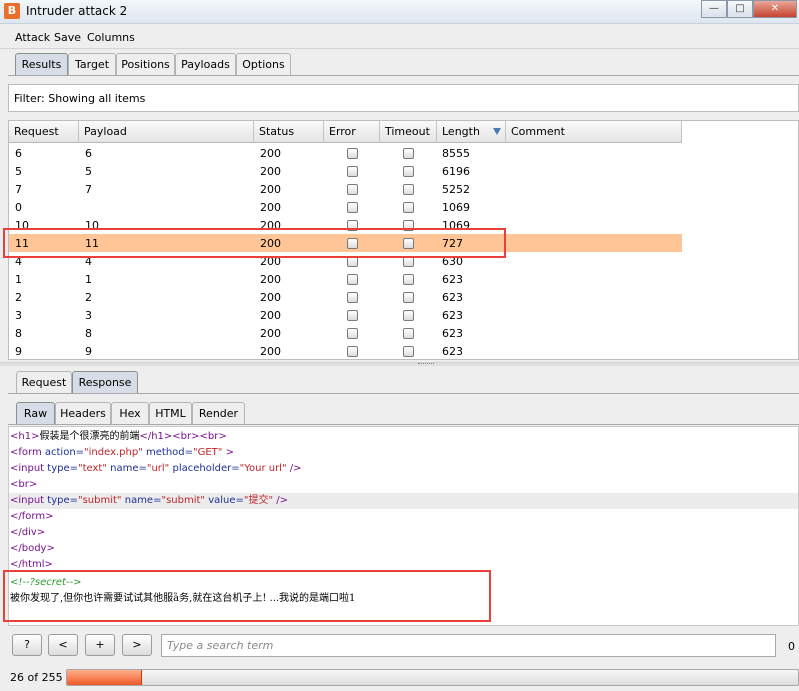 The width and height of the screenshot is (799, 691). What do you see at coordinates (166, 132) in the screenshot?
I see `column-header-payload: Payload` at bounding box center [166, 132].